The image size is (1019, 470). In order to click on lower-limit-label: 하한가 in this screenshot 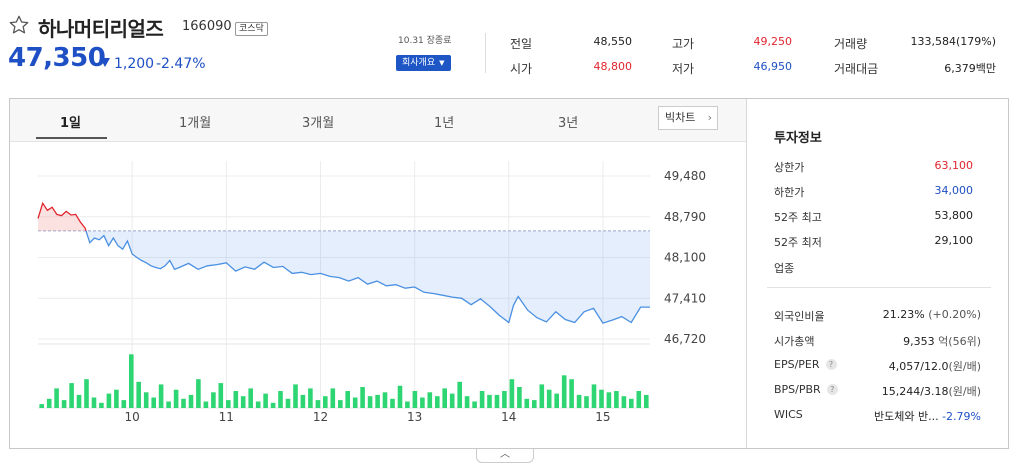, I will do `click(789, 192)`.